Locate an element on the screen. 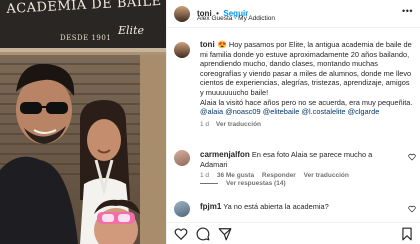  view-replies-button: Ver respuestas (14) is located at coordinates (243, 183).